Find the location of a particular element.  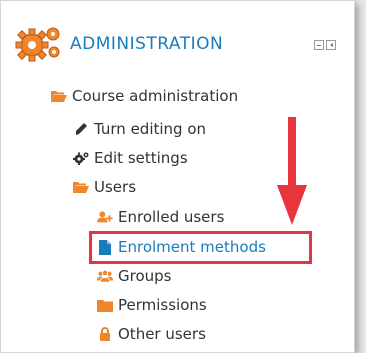

user-add-icon is located at coordinates (105, 217).